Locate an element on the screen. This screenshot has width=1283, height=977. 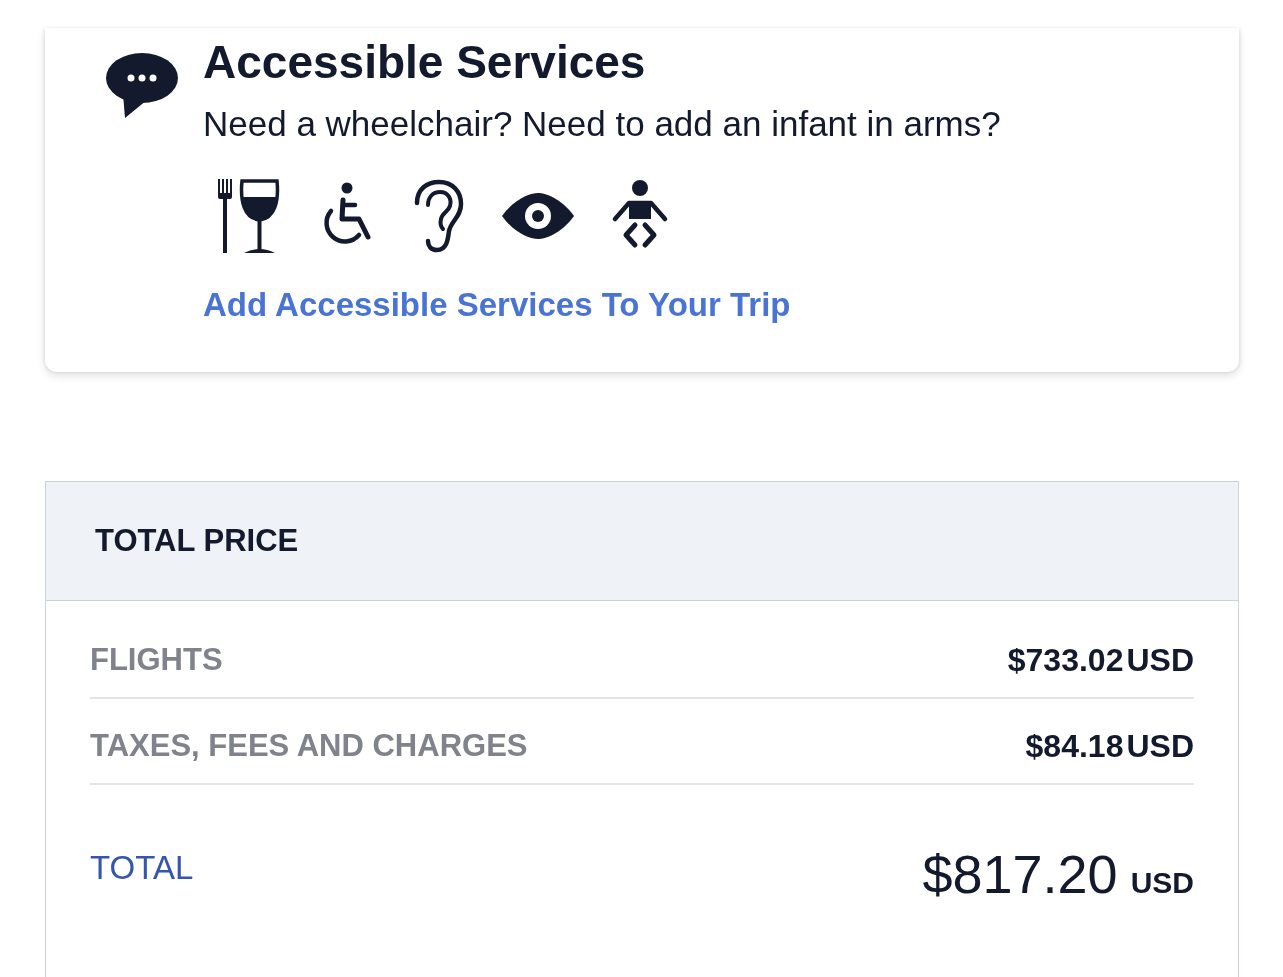
card-title: Accessible Services is located at coordinates (425, 62).